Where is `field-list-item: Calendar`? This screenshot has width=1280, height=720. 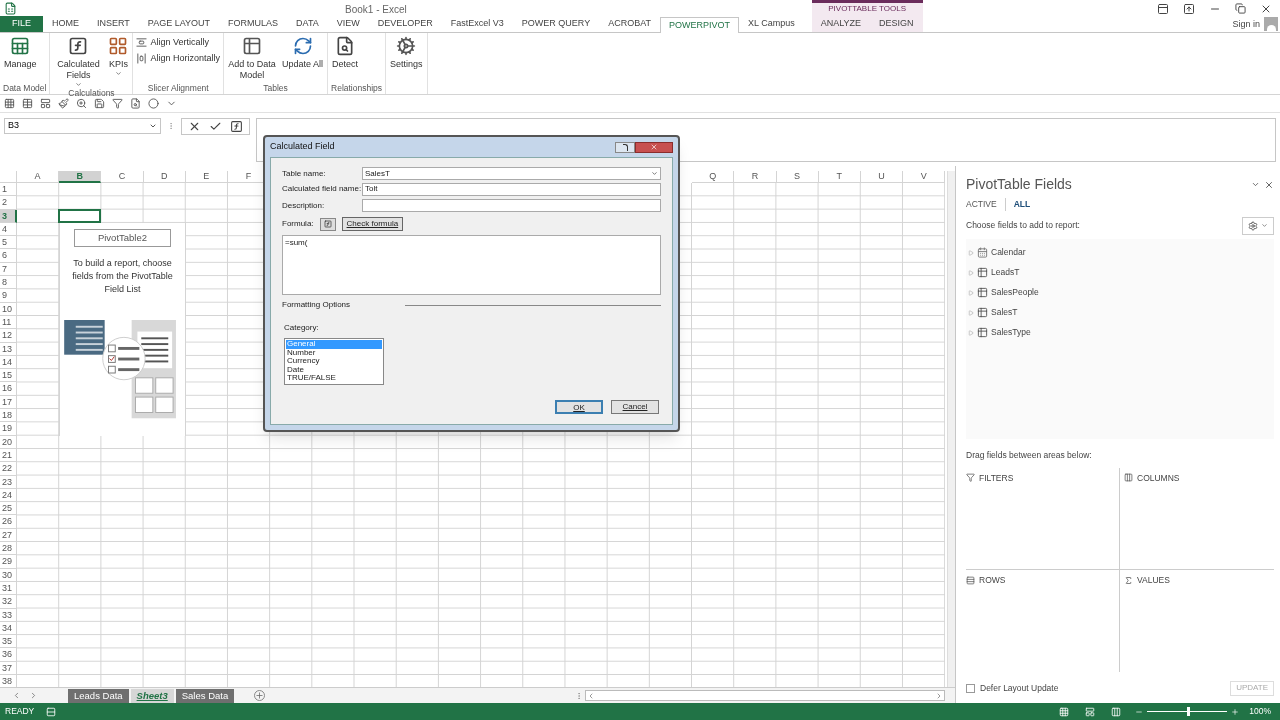 field-list-item: Calendar is located at coordinates (1121, 252).